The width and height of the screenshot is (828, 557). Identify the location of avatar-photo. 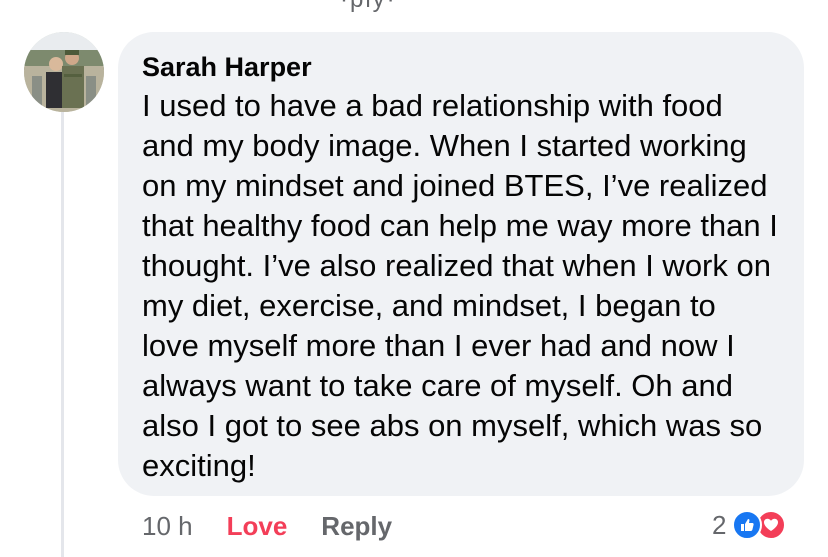
(64, 72).